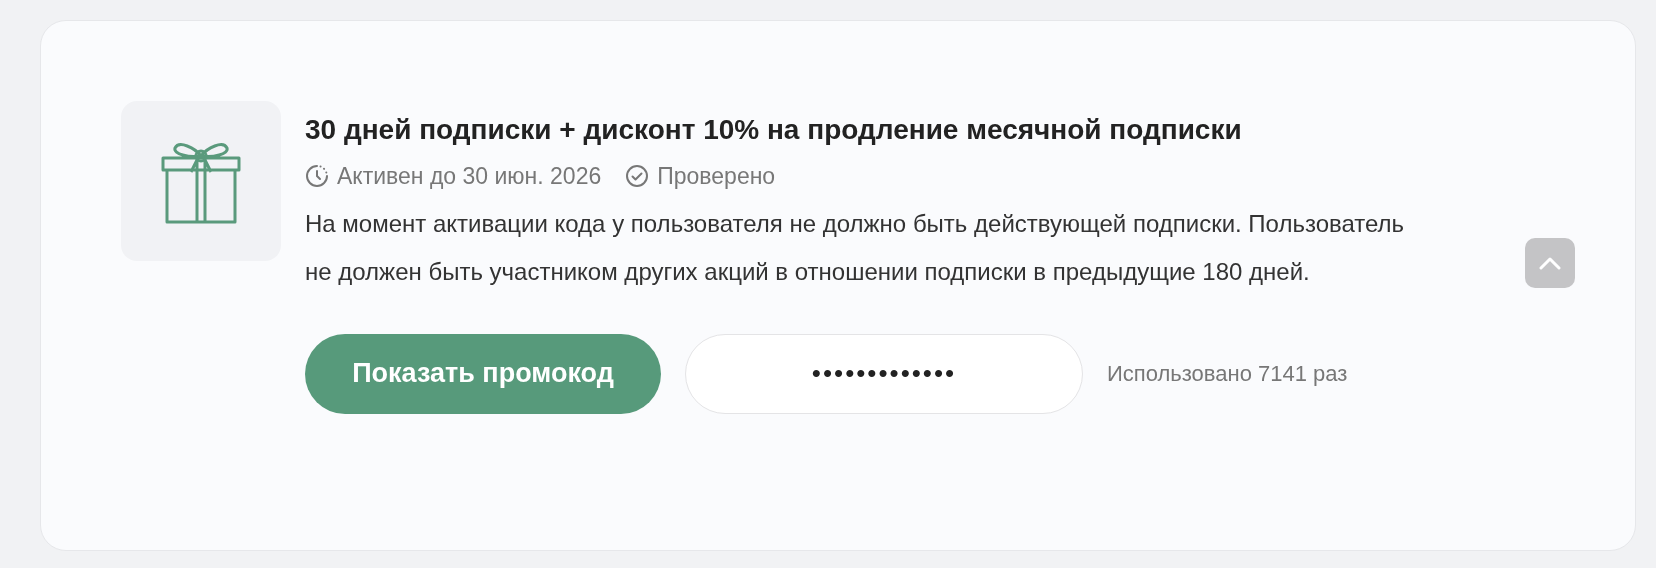  I want to click on verified-label: Проверено, so click(716, 176).